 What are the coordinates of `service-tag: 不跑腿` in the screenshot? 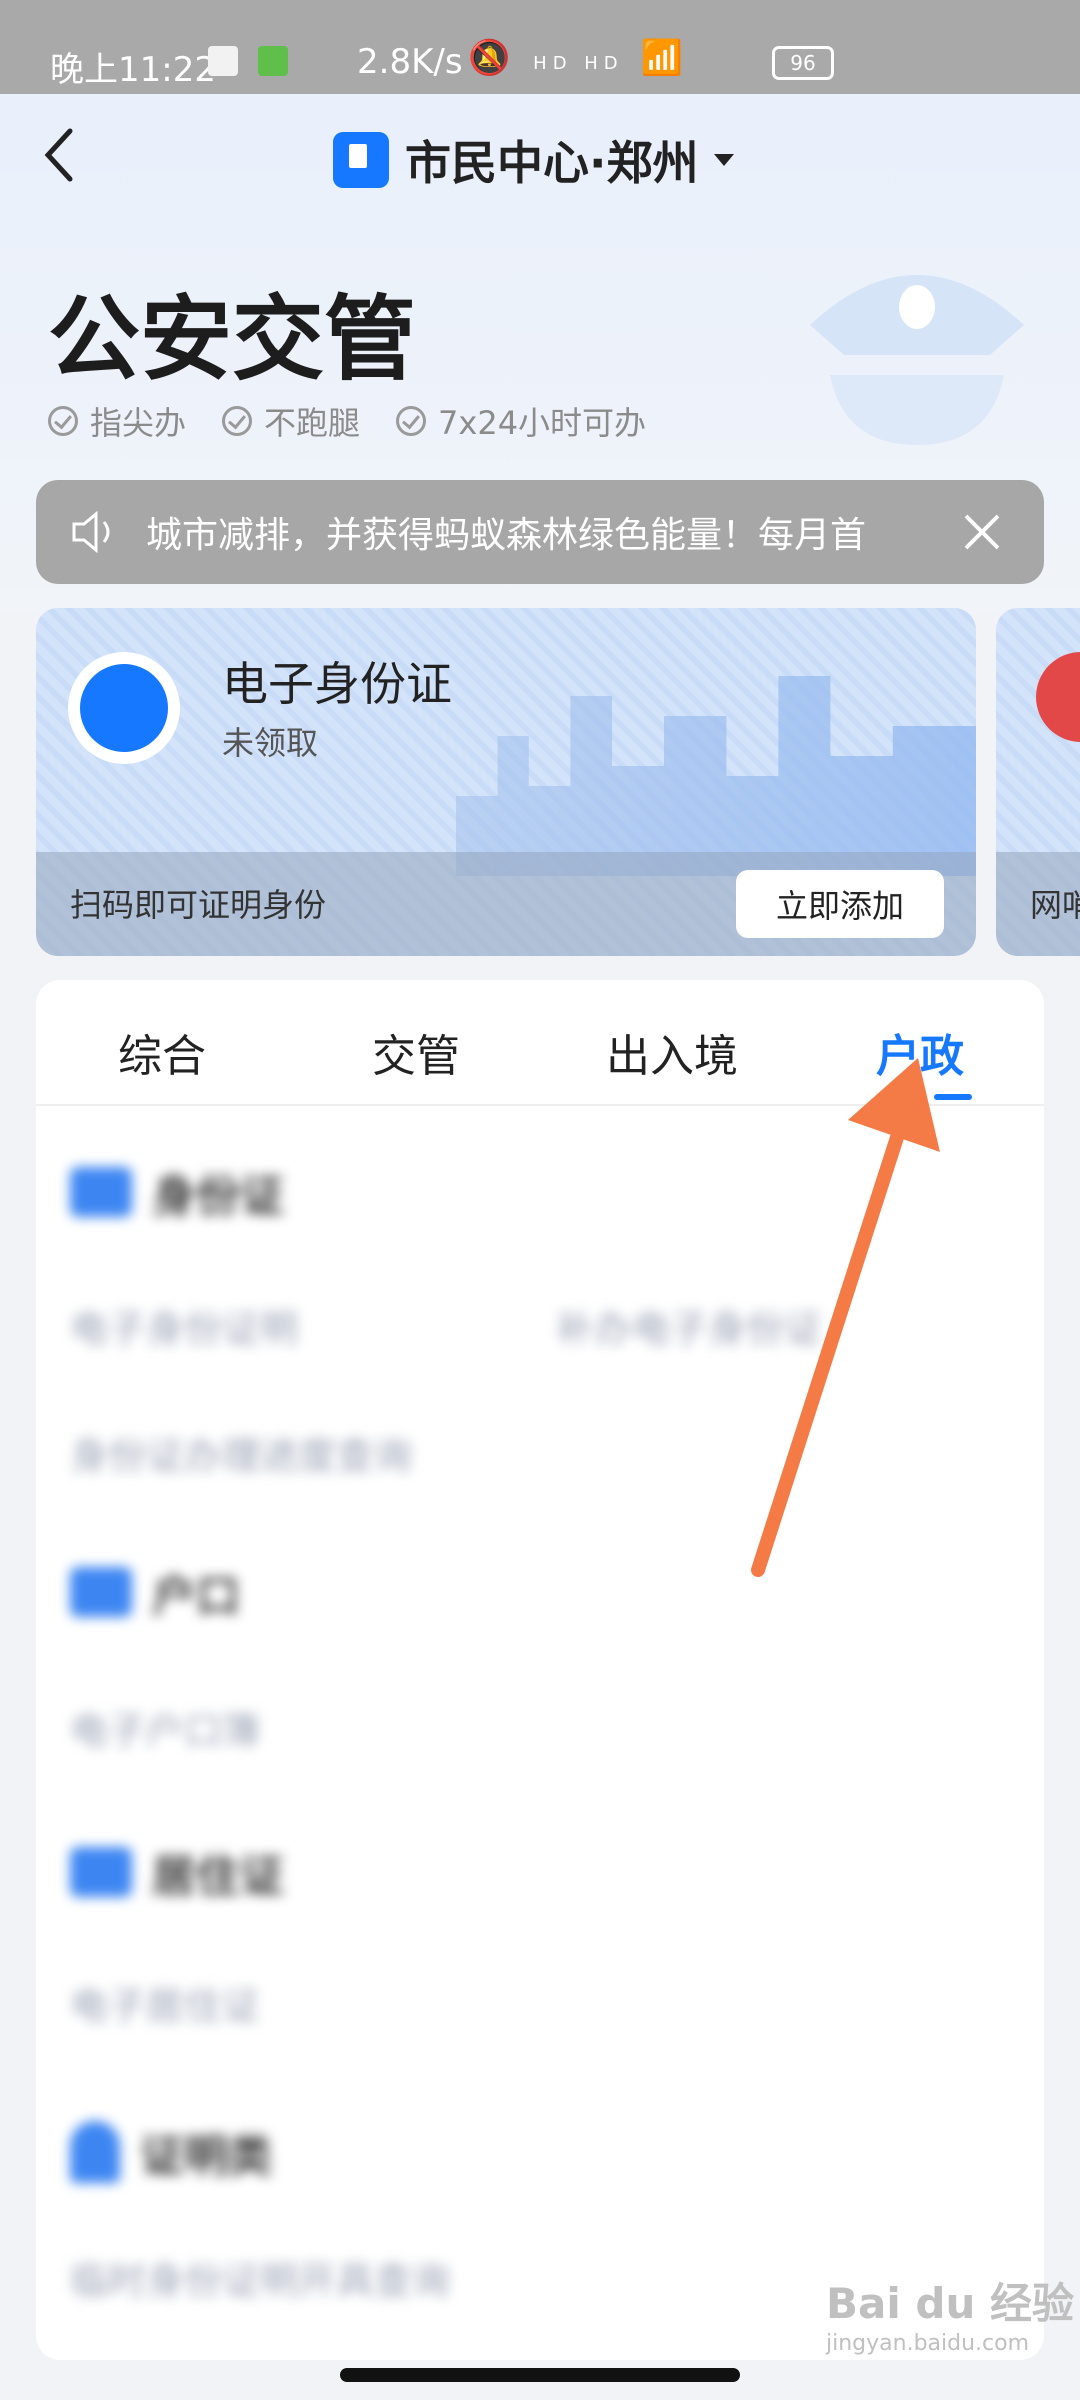 It's located at (291, 421).